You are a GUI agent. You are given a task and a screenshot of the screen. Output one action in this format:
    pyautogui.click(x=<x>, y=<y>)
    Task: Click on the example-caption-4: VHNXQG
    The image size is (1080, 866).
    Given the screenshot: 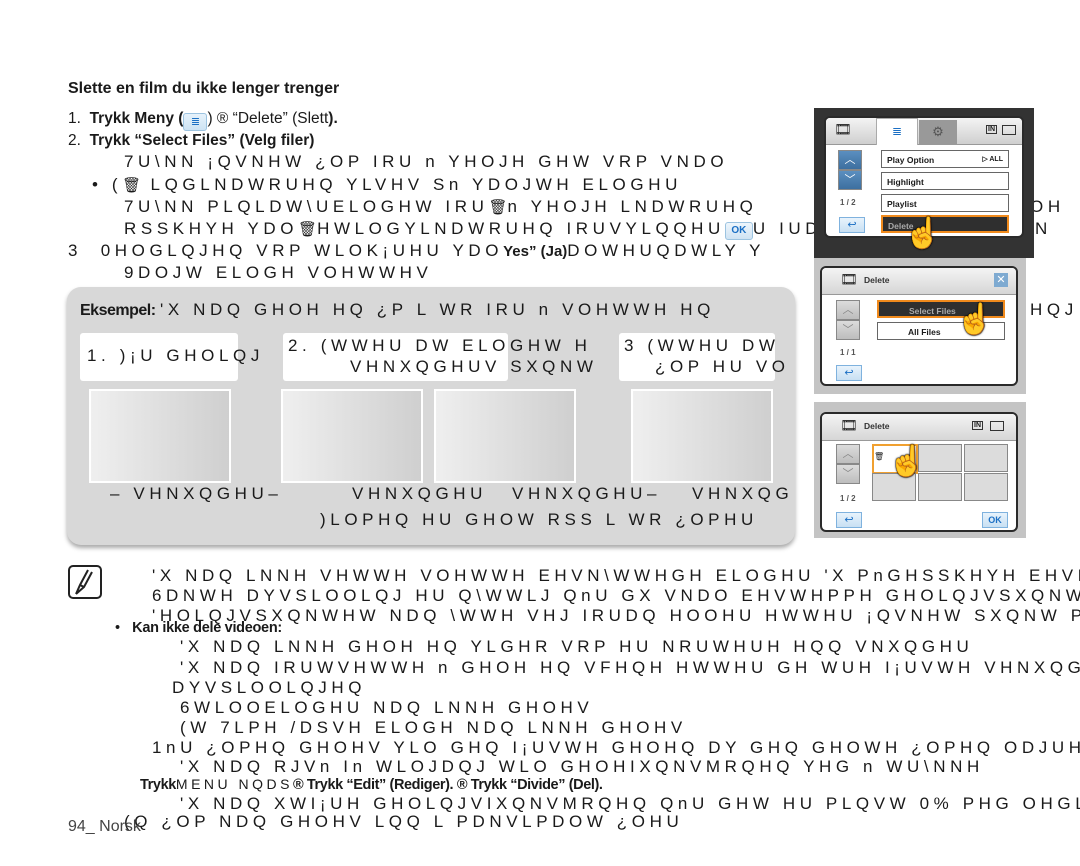 What is the action you would take?
    pyautogui.click(x=743, y=493)
    